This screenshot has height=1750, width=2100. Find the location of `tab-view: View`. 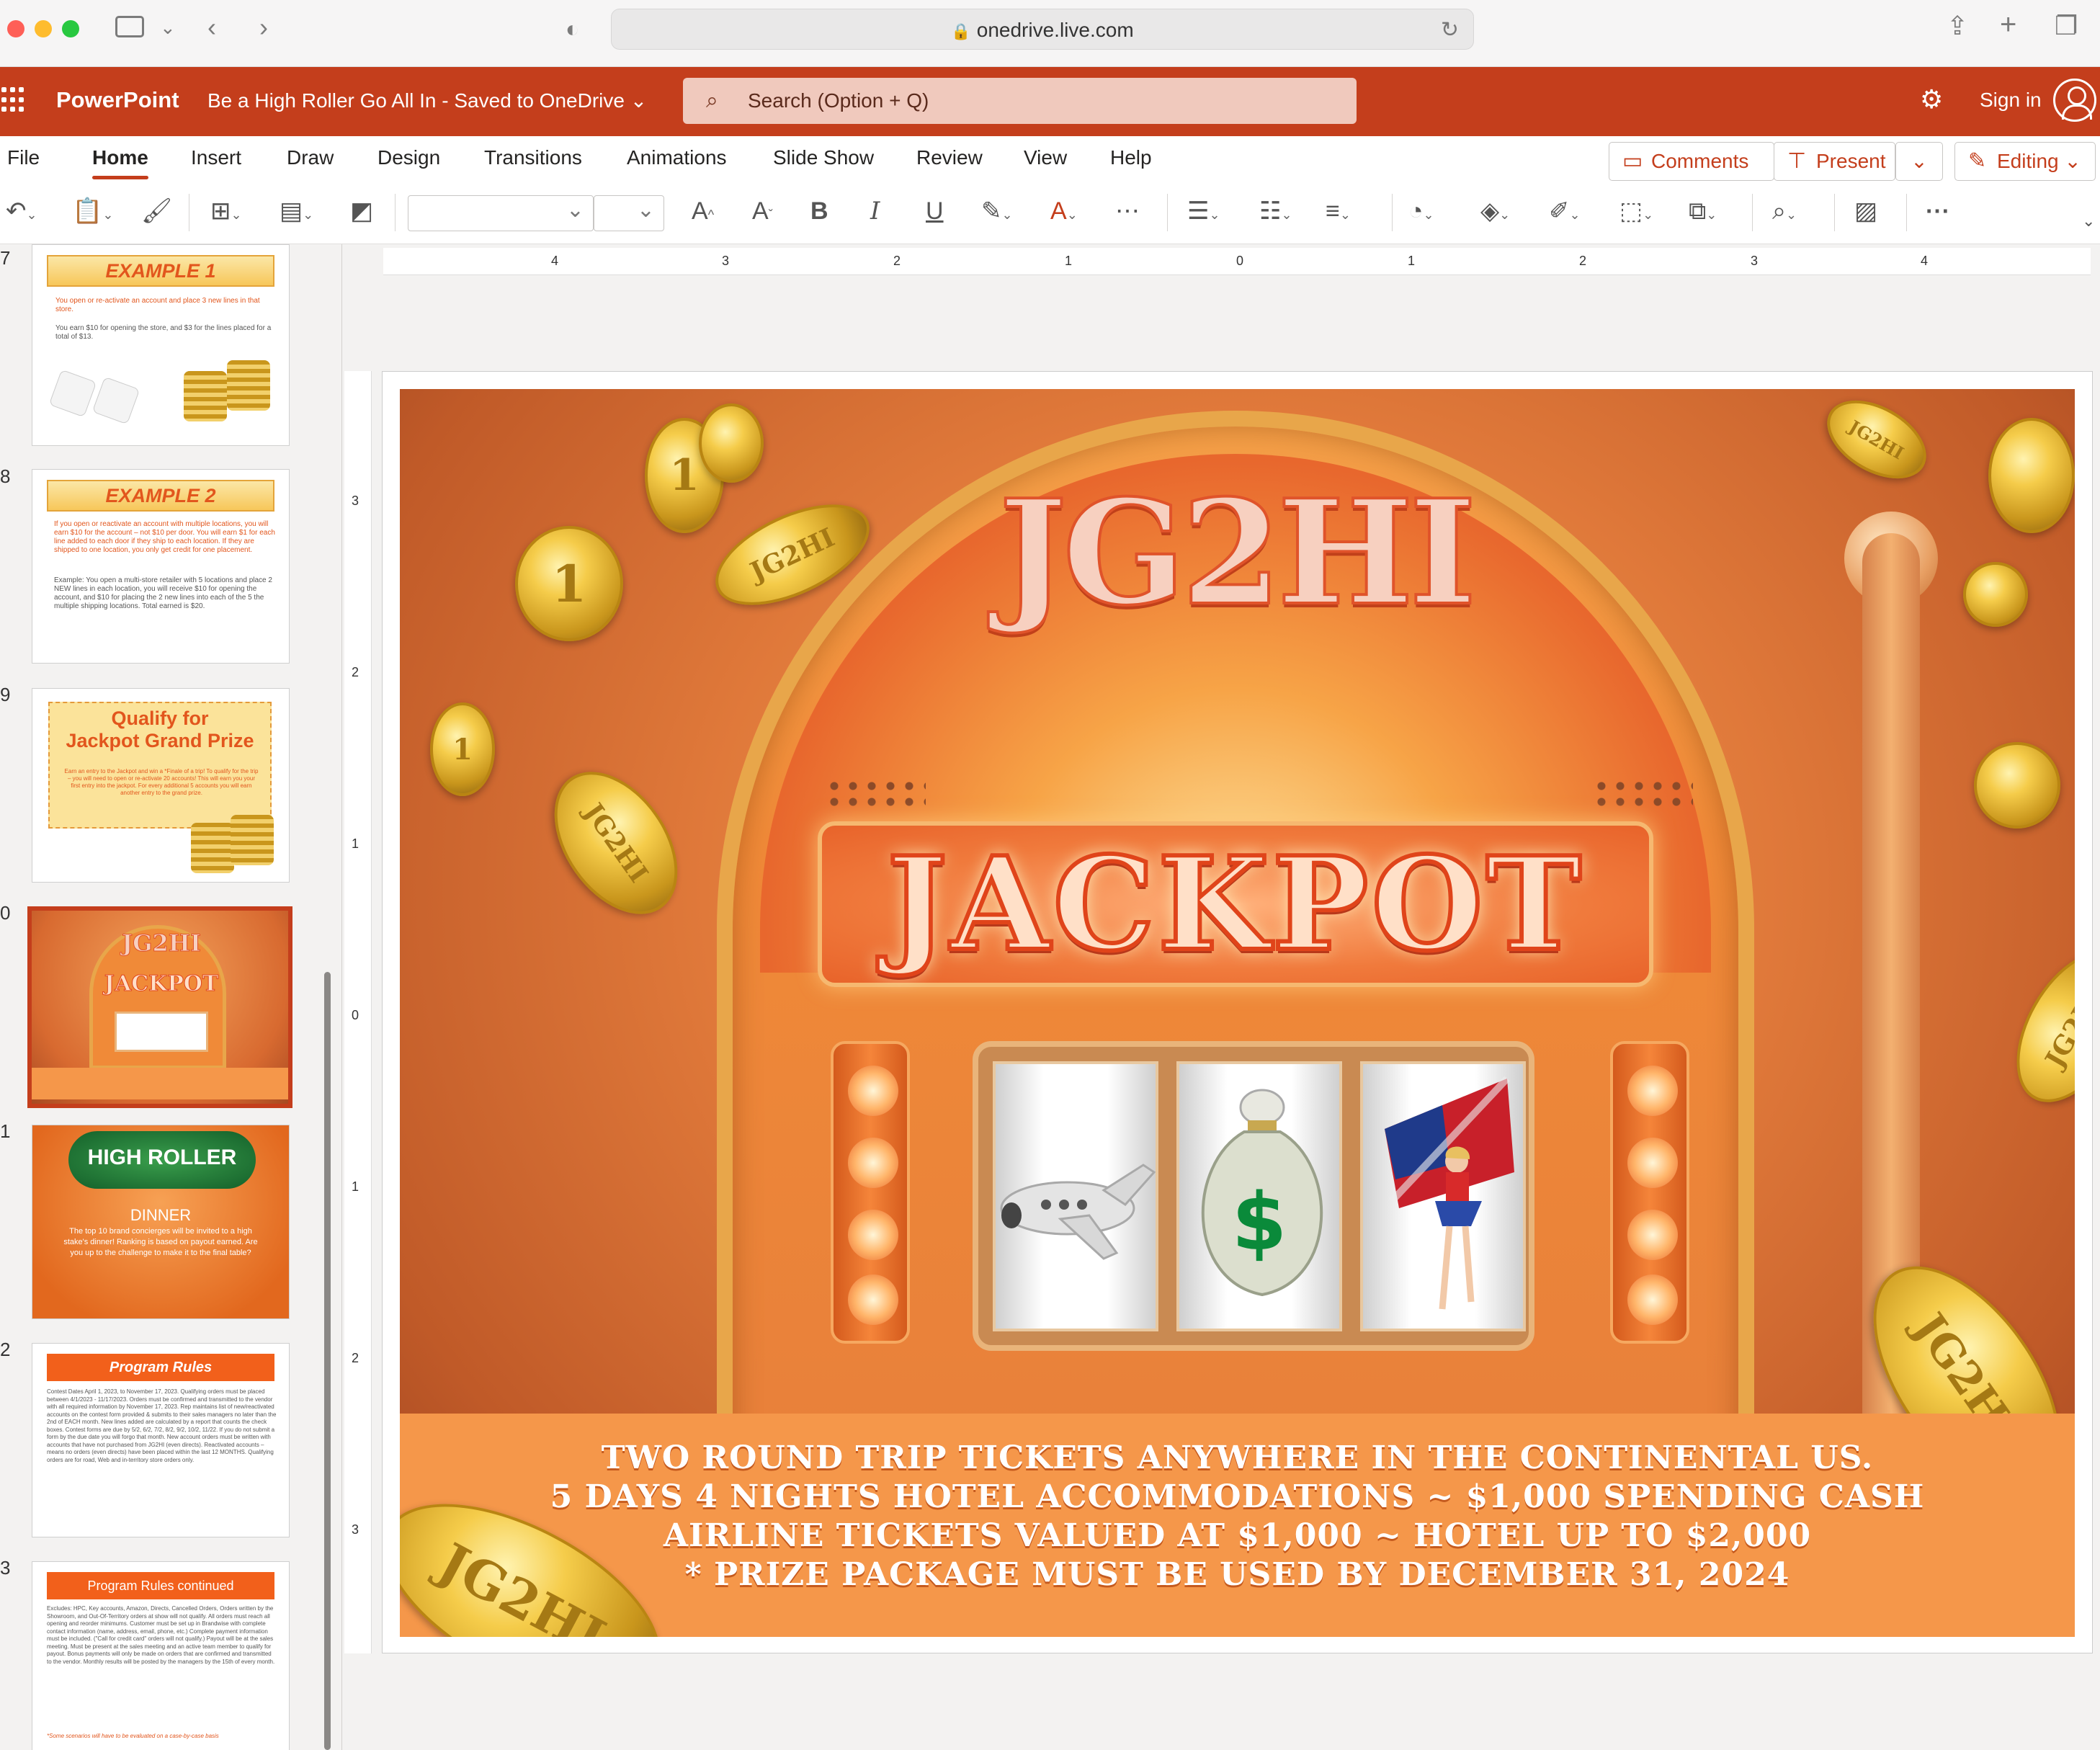

tab-view: View is located at coordinates (1045, 157).